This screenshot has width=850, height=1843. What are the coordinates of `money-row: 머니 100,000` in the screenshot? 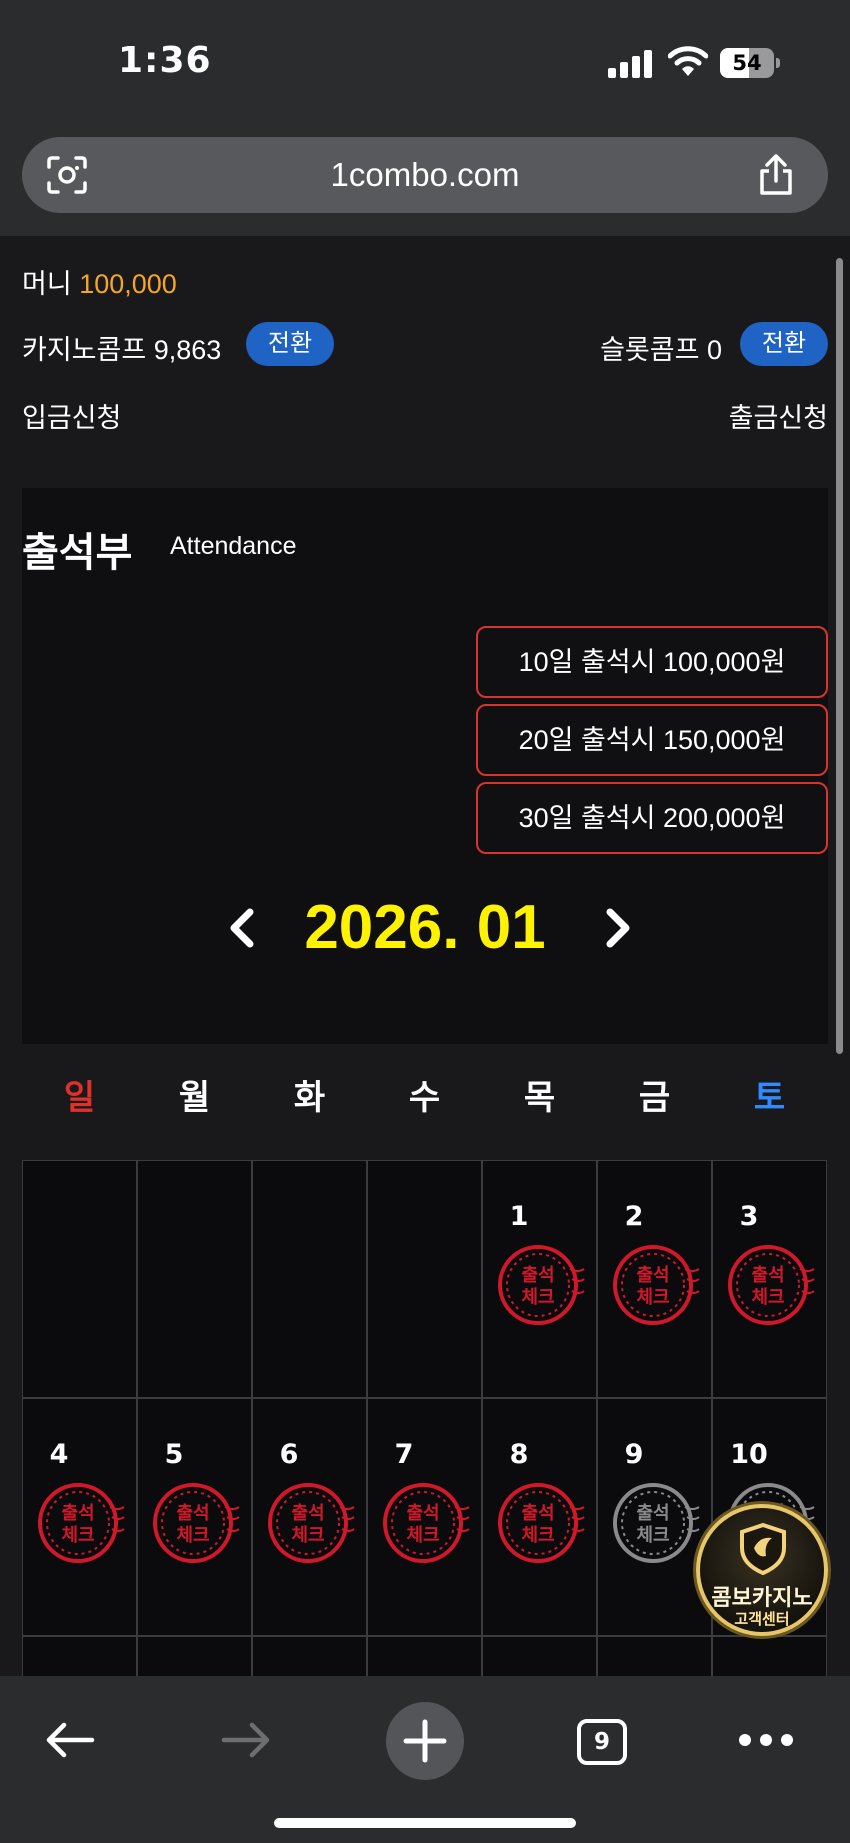 It's located at (99, 281).